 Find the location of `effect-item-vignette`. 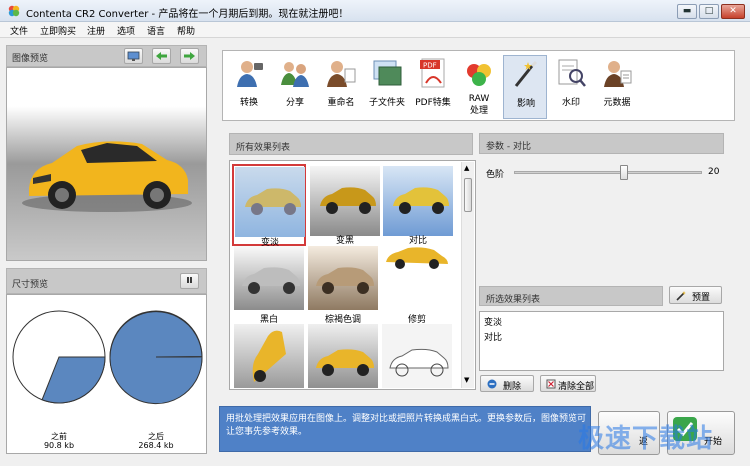

effect-item-vignette is located at coordinates (343, 356).